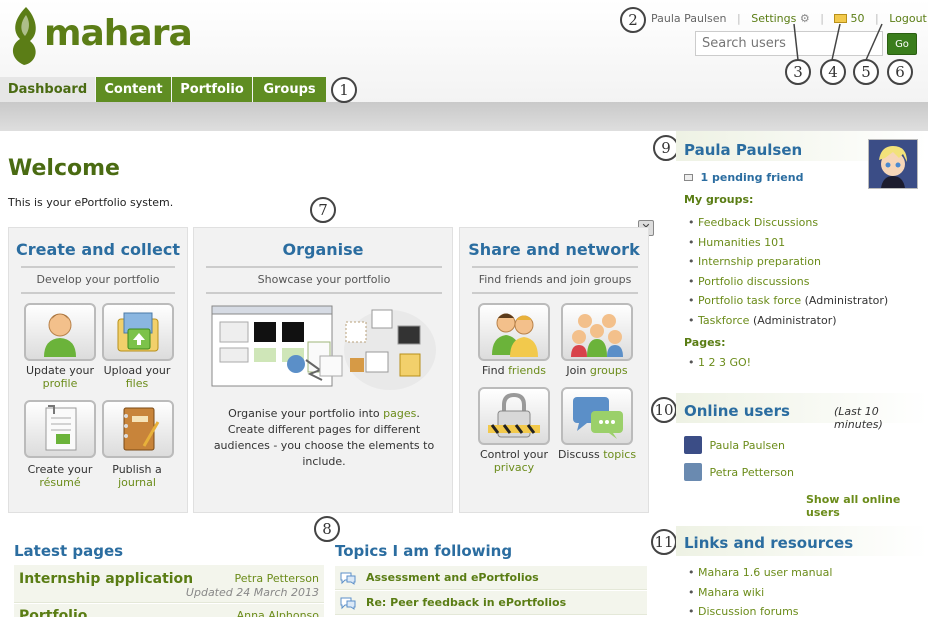  What do you see at coordinates (323, 210) in the screenshot?
I see `callout-7: 7` at bounding box center [323, 210].